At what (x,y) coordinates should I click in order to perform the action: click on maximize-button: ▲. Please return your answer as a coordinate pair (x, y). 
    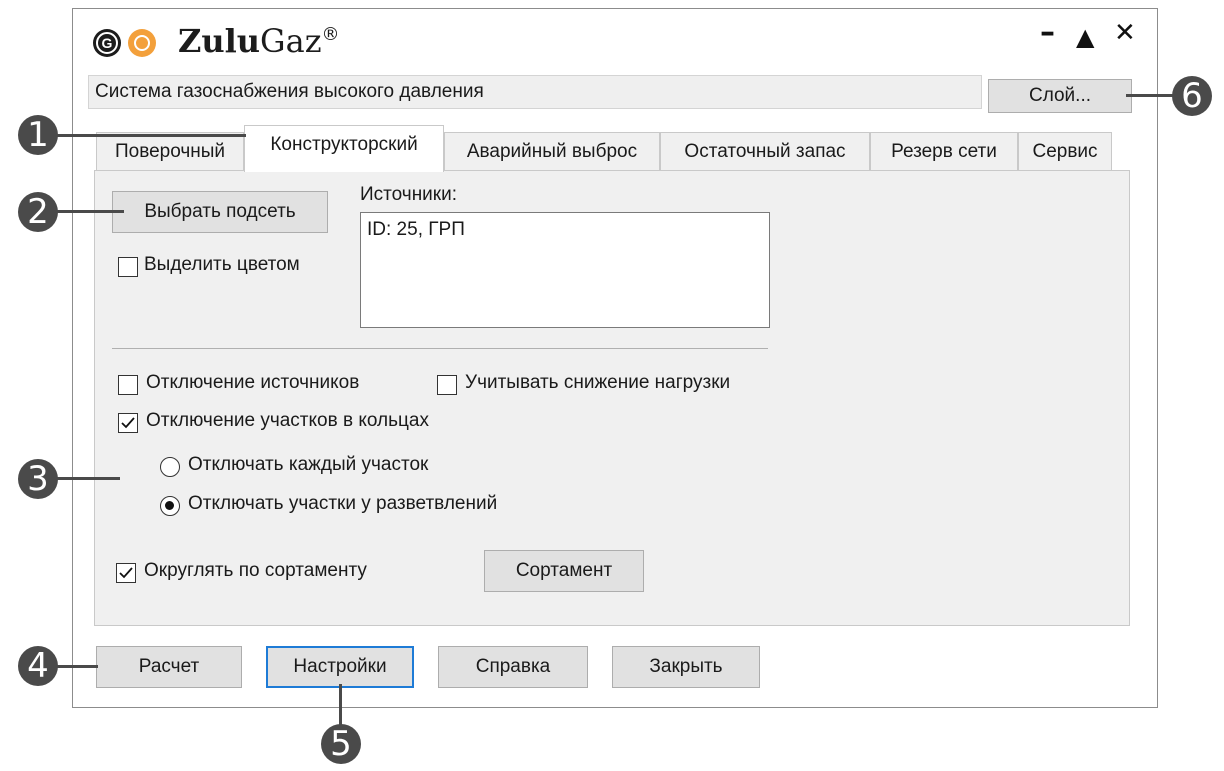
    Looking at the image, I should click on (1085, 37).